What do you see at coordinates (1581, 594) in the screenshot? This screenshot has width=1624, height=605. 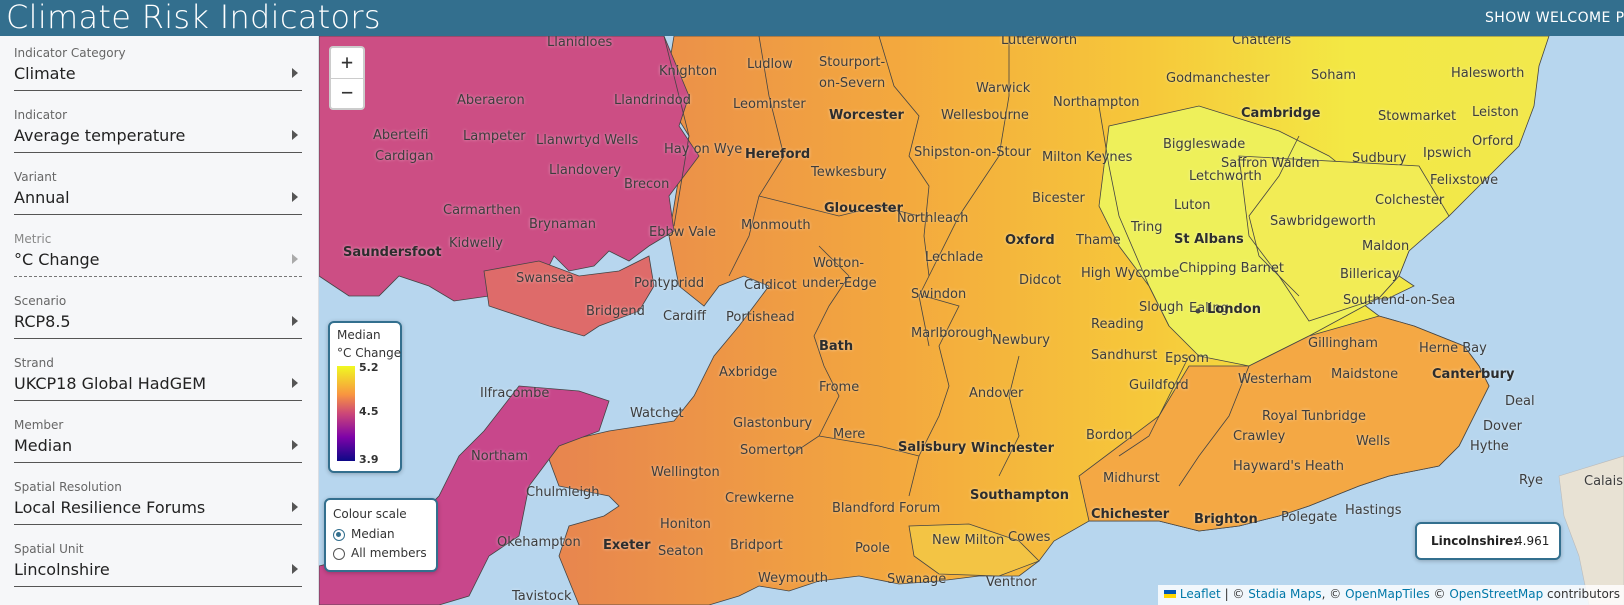 I see `attribution-suffix: contributors` at bounding box center [1581, 594].